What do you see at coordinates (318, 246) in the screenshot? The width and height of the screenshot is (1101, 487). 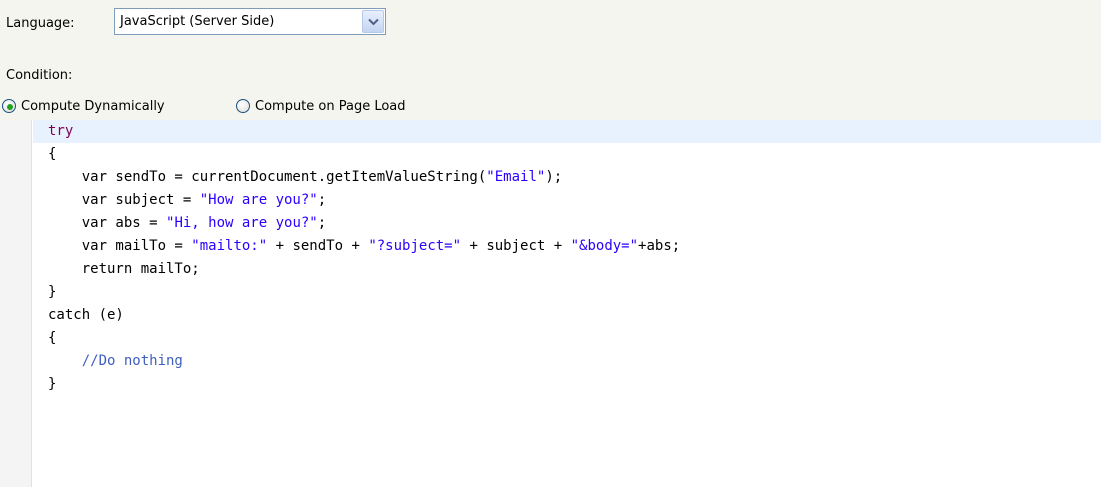 I see `code-text: + sendTo +` at bounding box center [318, 246].